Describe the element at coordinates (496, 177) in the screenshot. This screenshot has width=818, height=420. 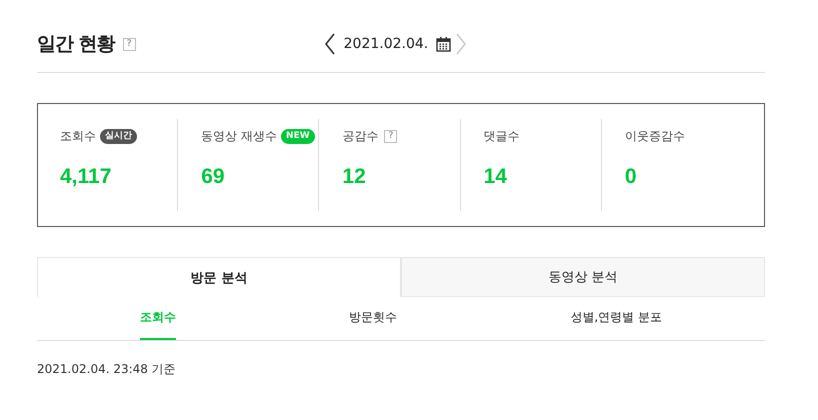
I see `stat-value: 14` at that location.